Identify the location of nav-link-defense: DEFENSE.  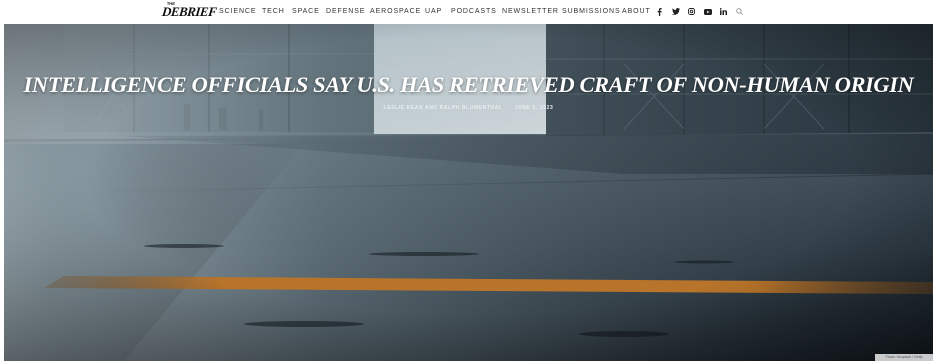
(345, 11).